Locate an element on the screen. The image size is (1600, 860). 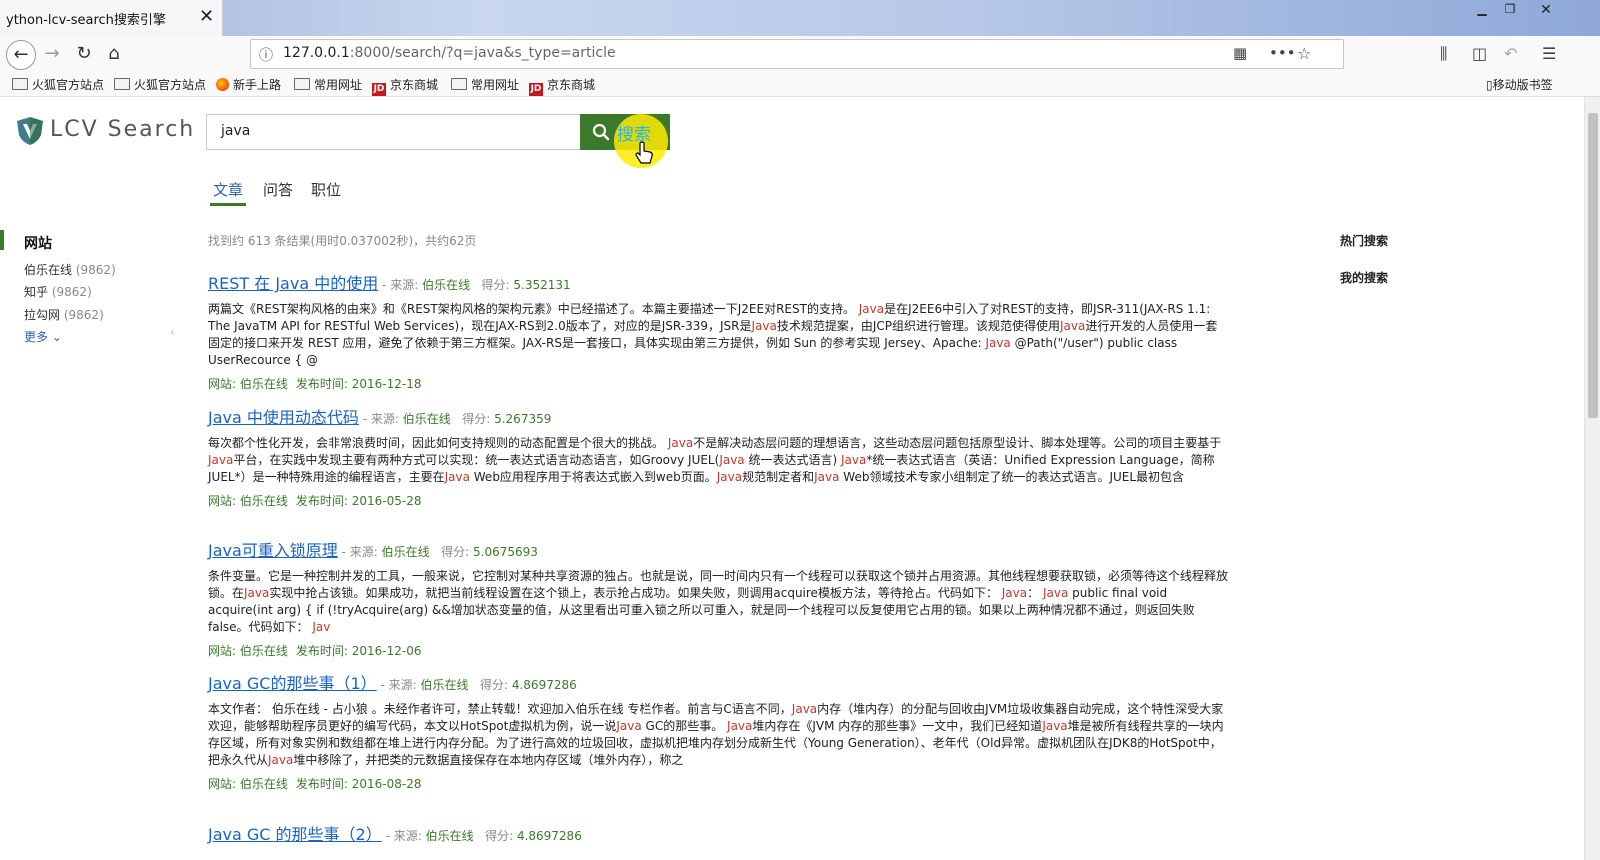
mobile-bookmarks: ▯移动版书签 is located at coordinates (1519, 84).